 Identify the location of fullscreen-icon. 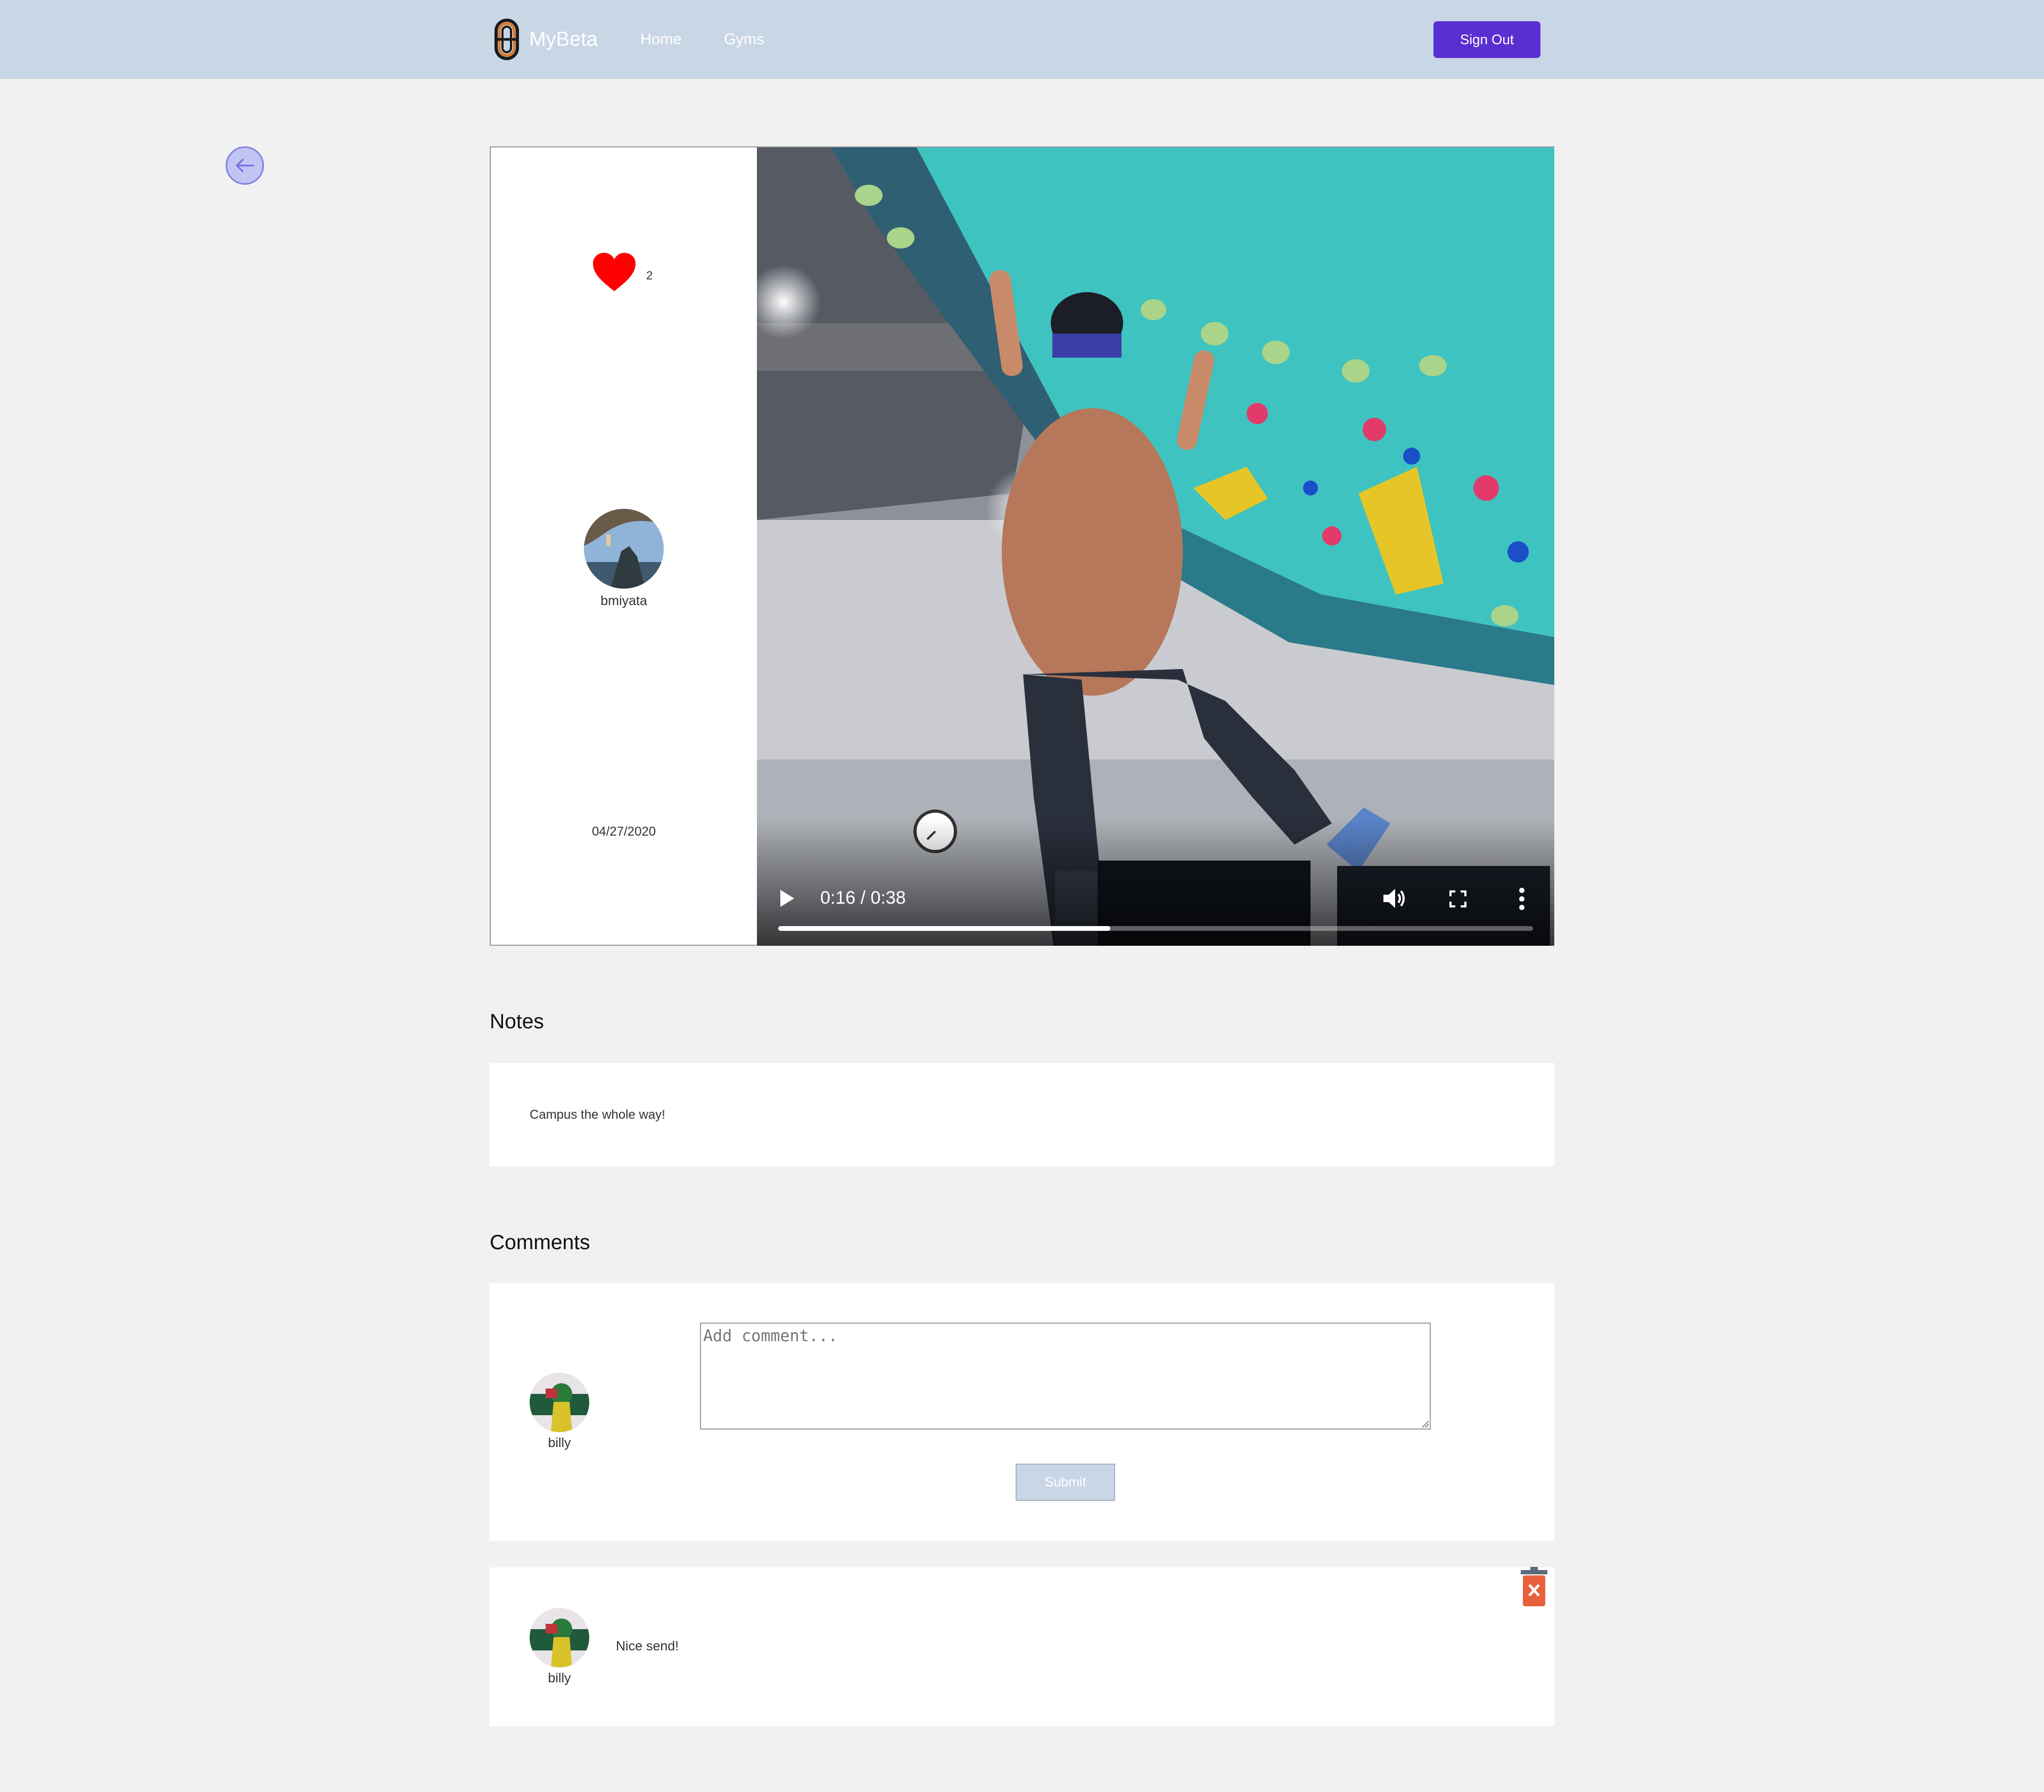
(1457, 898).